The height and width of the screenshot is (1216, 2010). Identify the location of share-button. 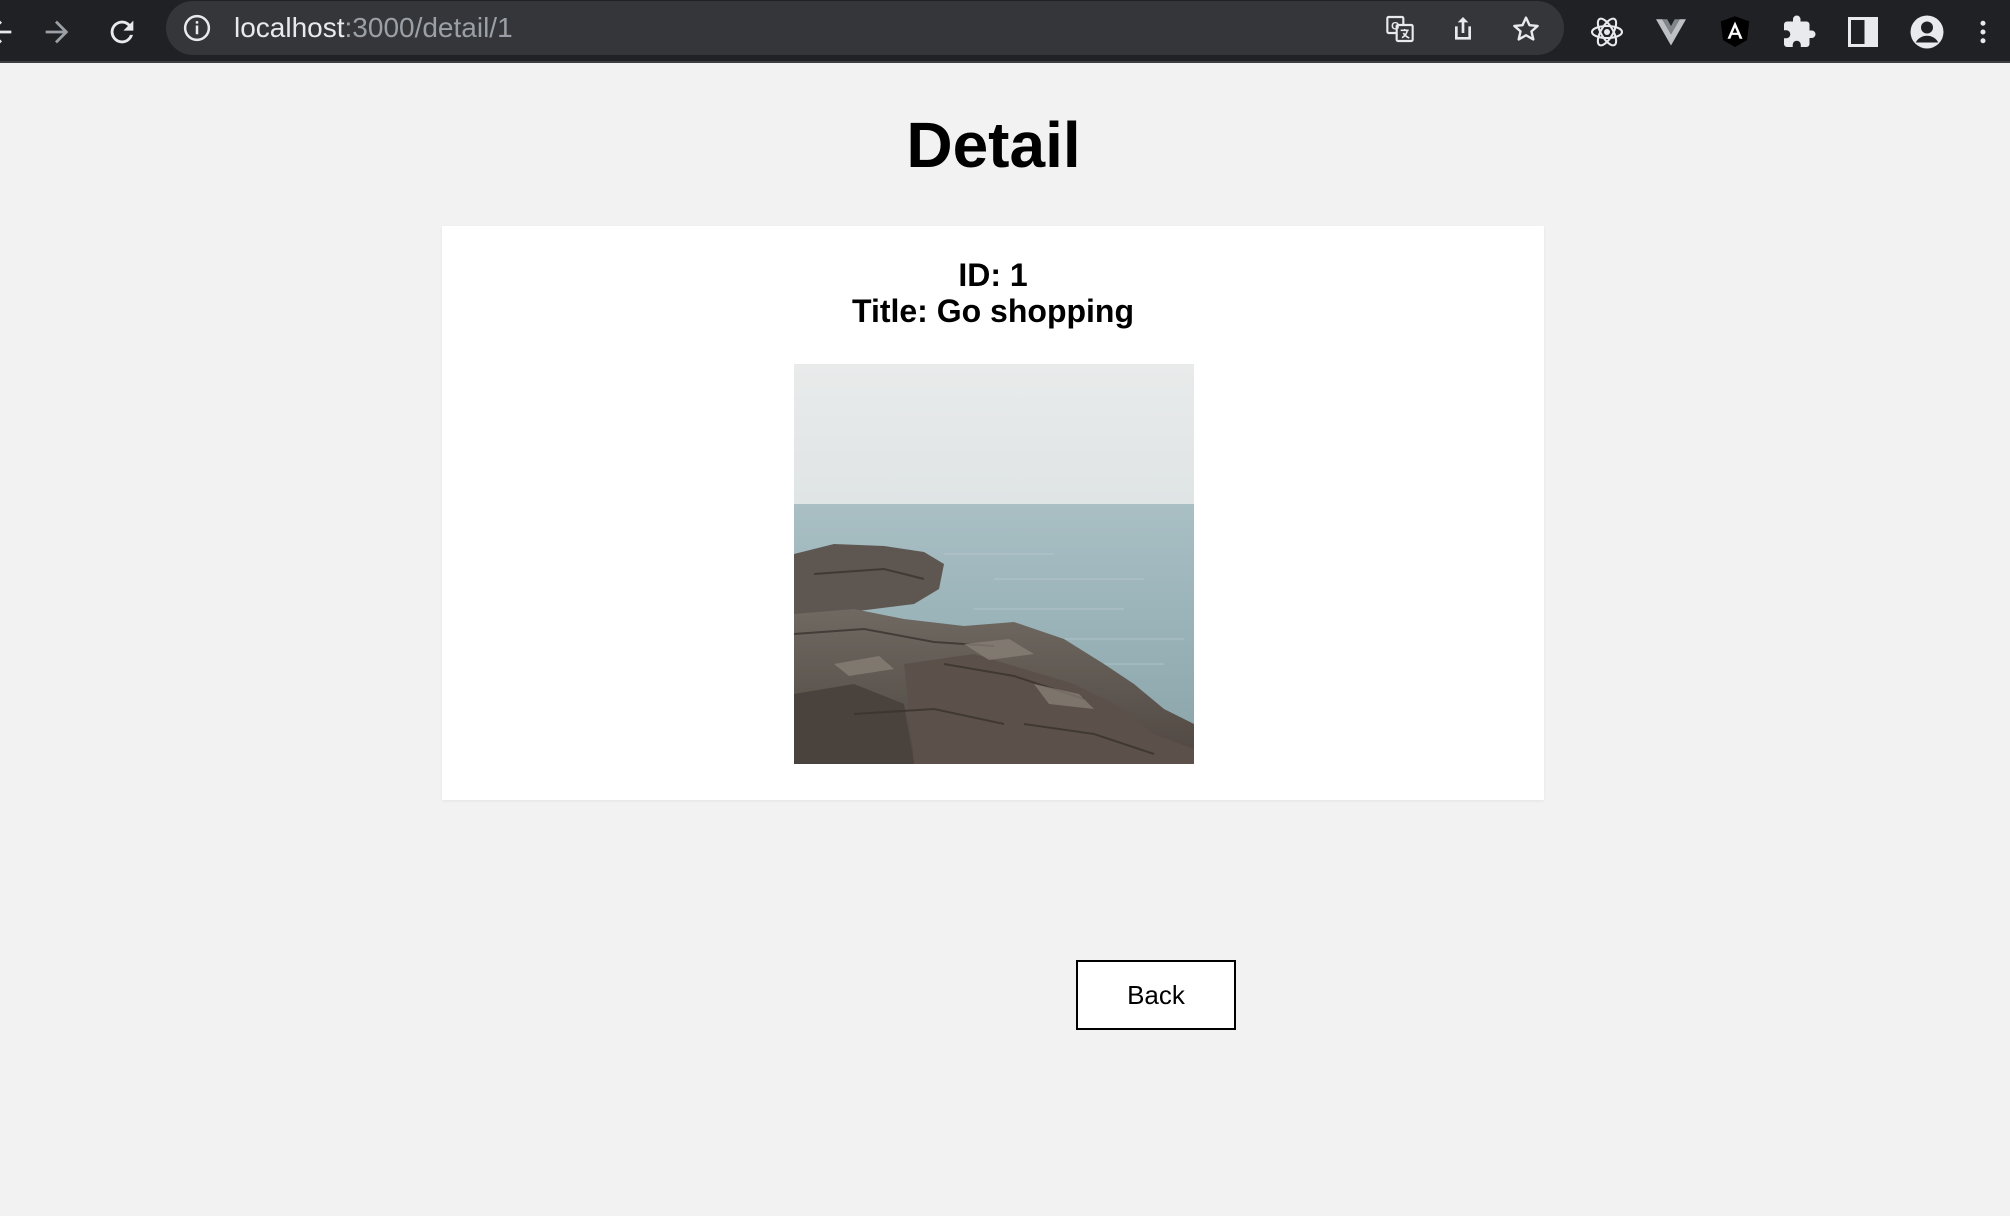
(1463, 29).